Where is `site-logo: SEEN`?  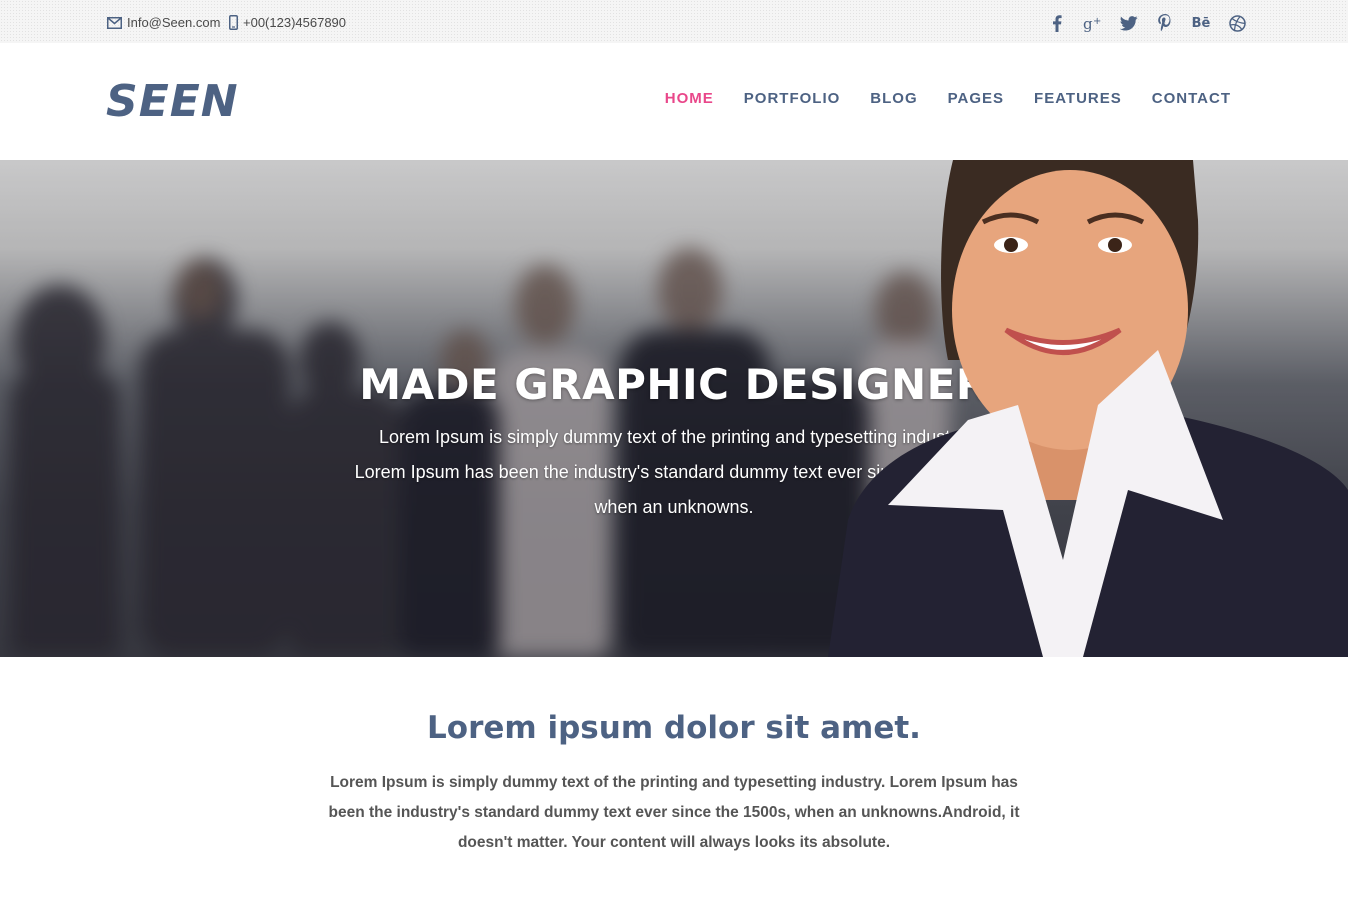
site-logo: SEEN is located at coordinates (172, 102).